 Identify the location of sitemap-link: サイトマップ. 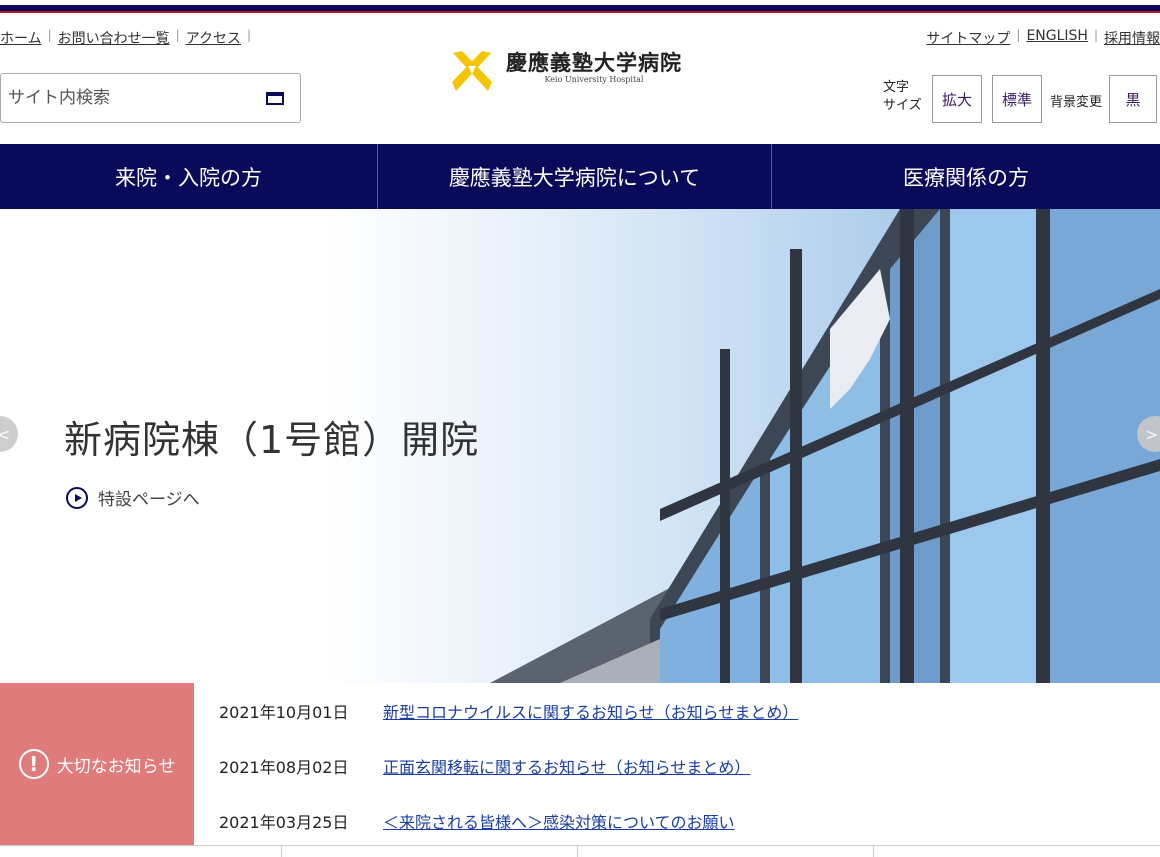
(968, 38).